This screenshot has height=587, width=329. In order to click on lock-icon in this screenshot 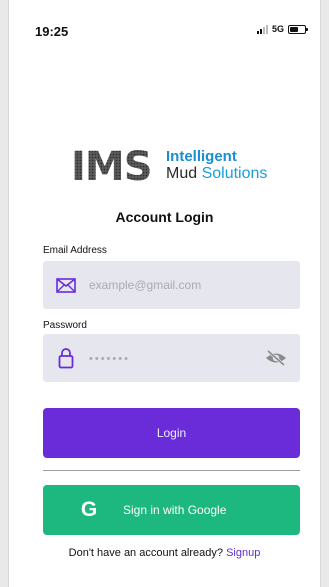, I will do `click(66, 358)`.